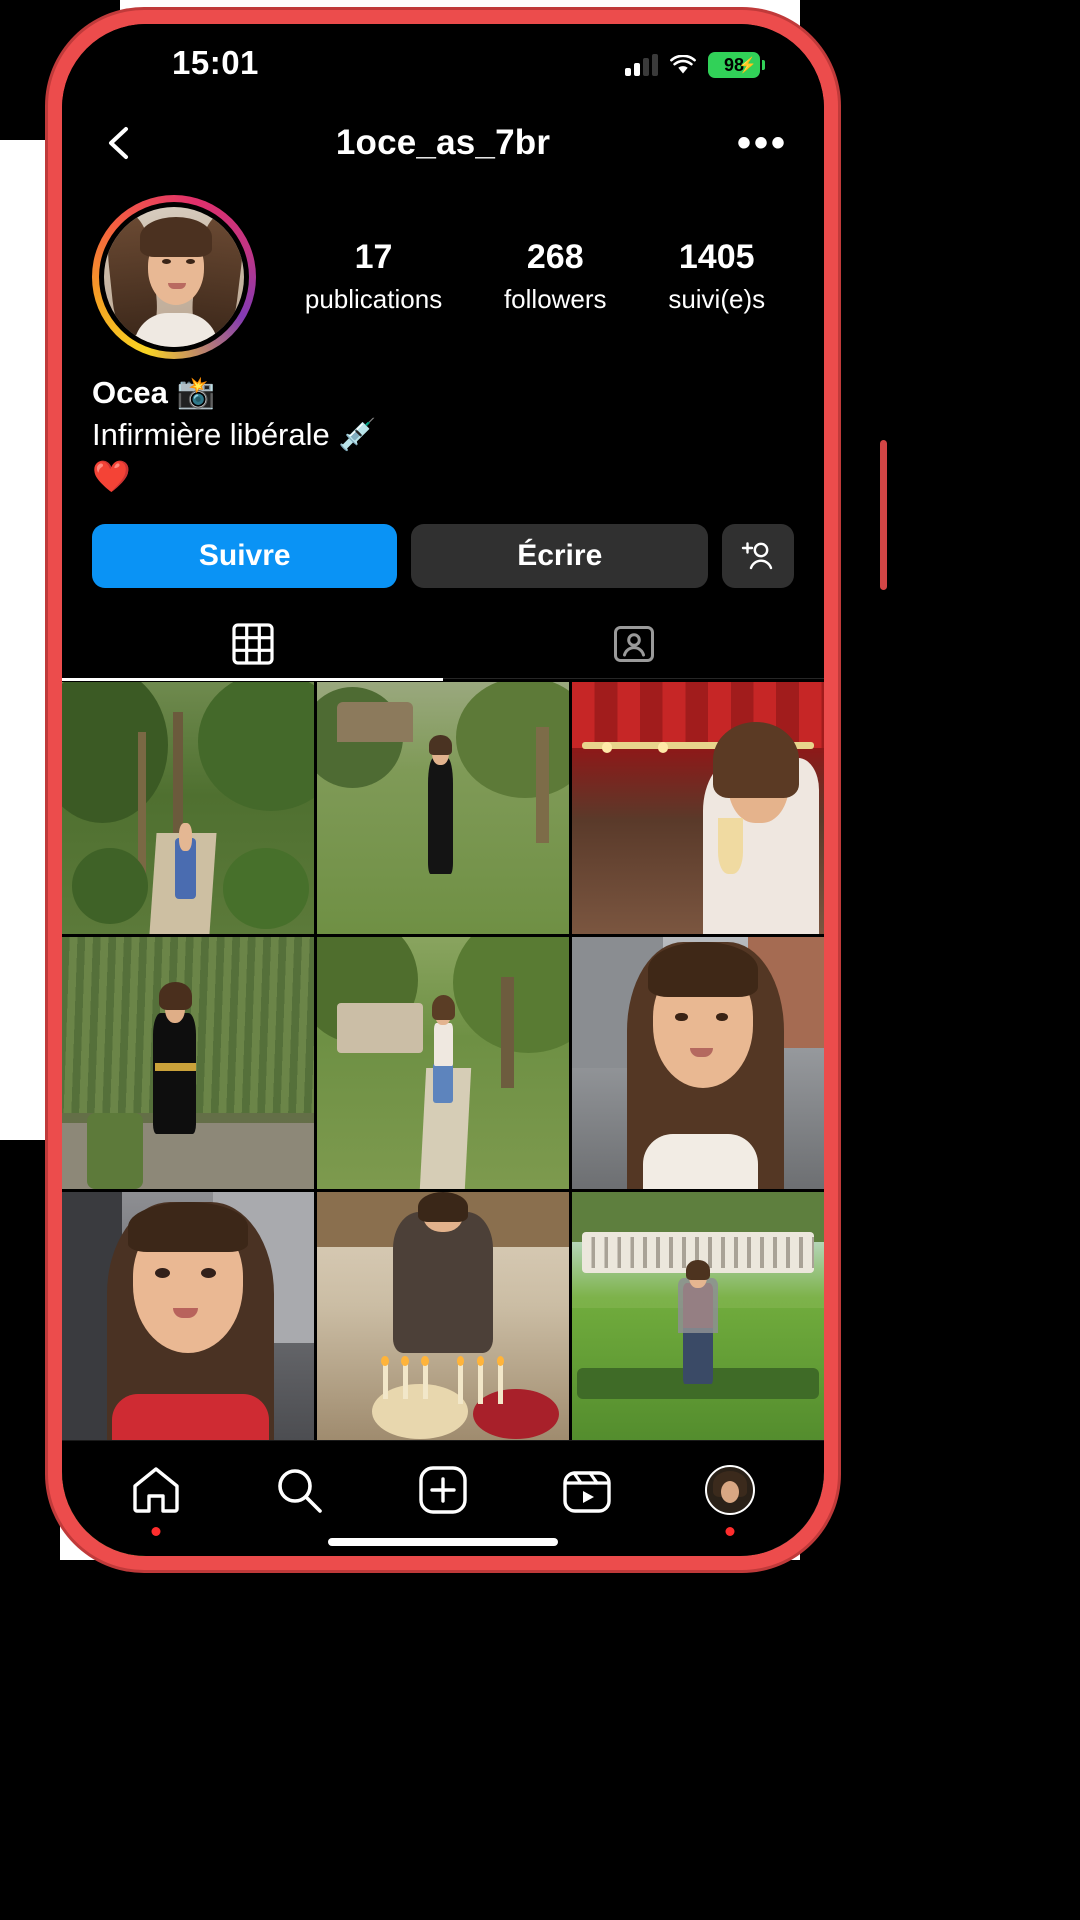  I want to click on tagged-icon, so click(634, 644).